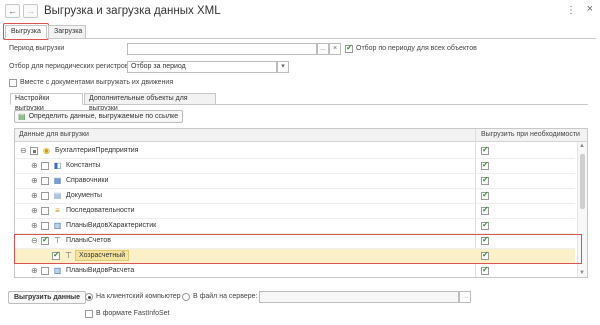  I want to click on export-data-button: Выгрузить данные, so click(47, 297).